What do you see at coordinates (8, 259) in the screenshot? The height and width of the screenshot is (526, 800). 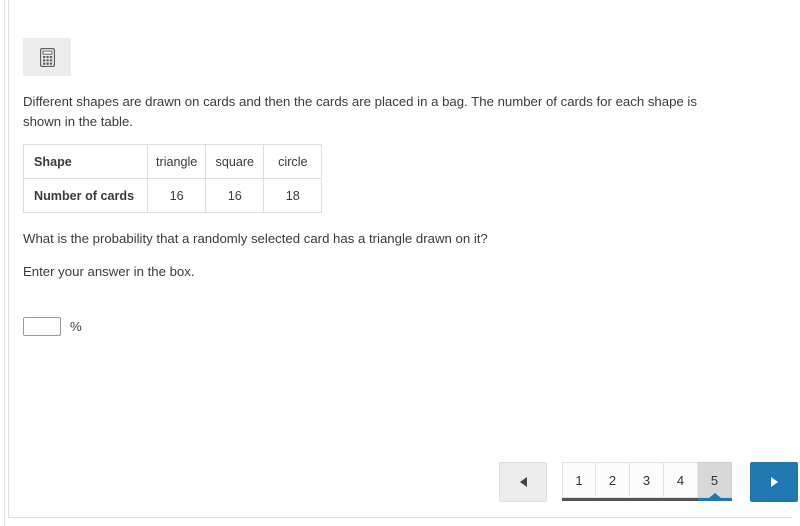 I see `left-rule-inner` at bounding box center [8, 259].